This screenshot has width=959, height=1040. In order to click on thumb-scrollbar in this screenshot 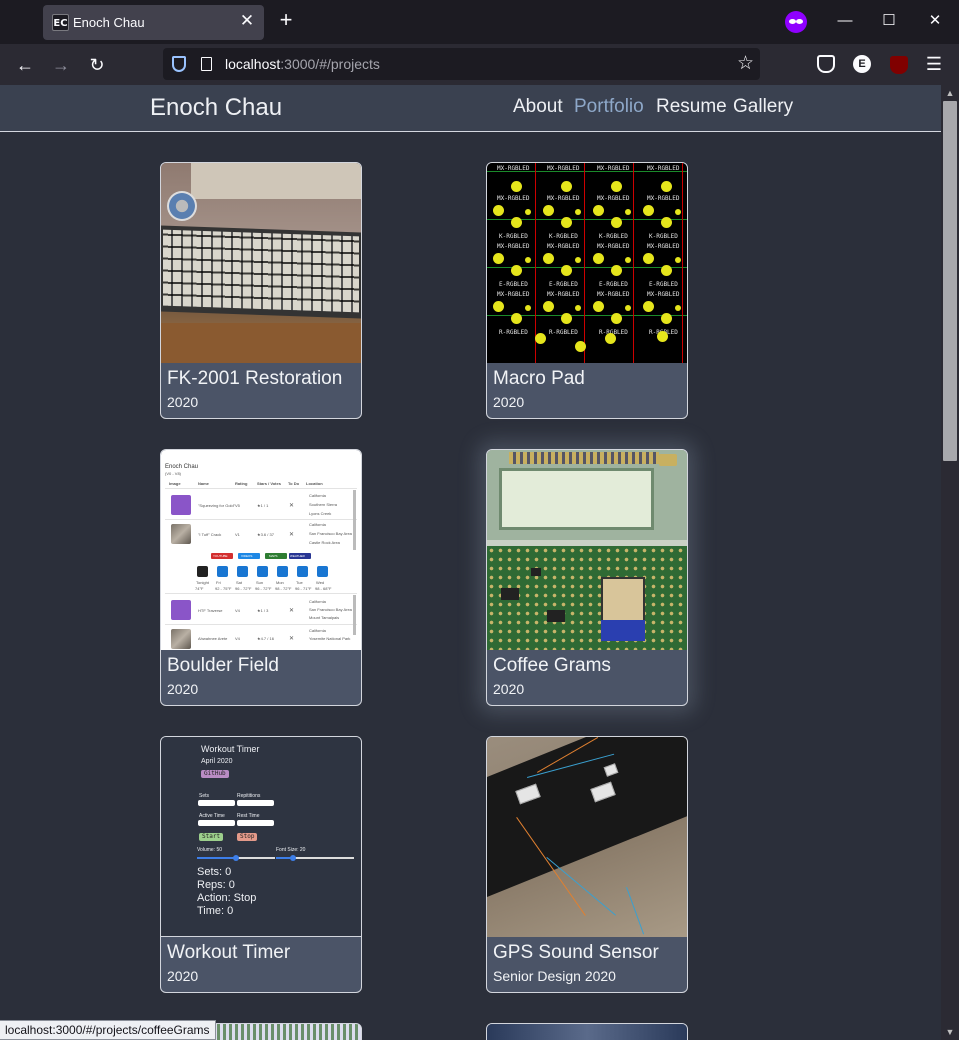, I will do `click(354, 520)`.